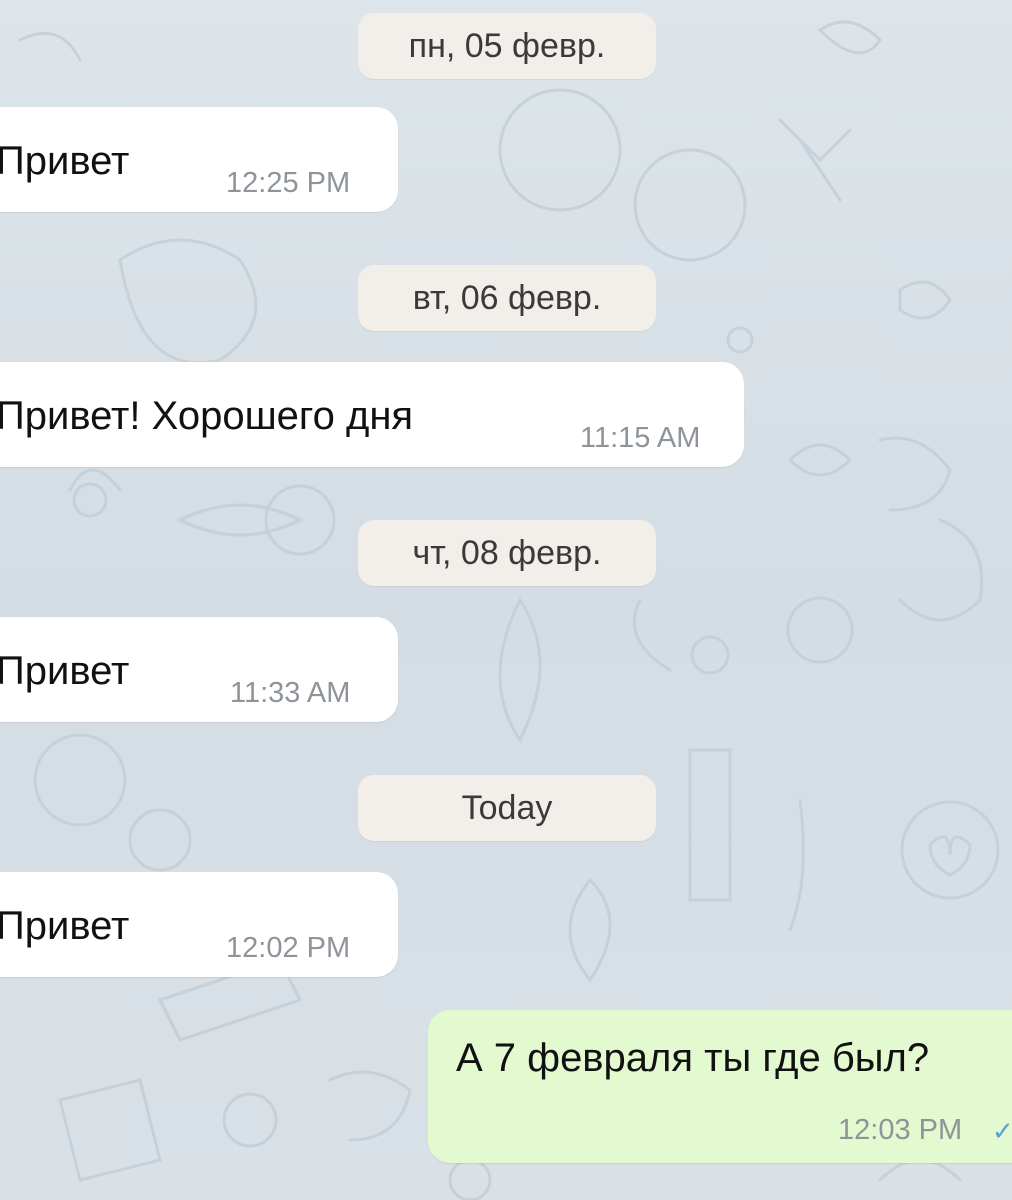 Image resolution: width=1012 pixels, height=1200 pixels. What do you see at coordinates (900, 1130) in the screenshot?
I see `message-time: 12:03 PM` at bounding box center [900, 1130].